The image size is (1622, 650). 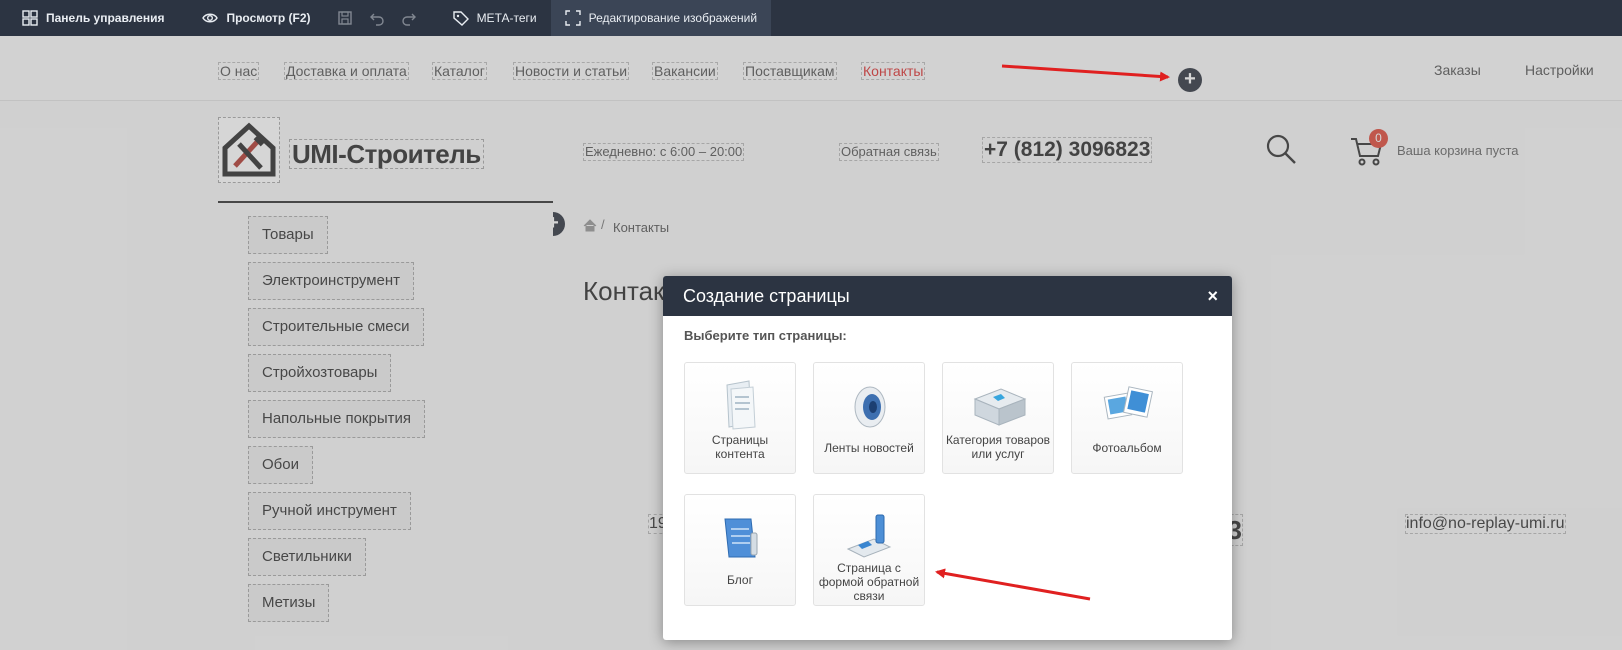 What do you see at coordinates (870, 407) in the screenshot?
I see `speaker-icon` at bounding box center [870, 407].